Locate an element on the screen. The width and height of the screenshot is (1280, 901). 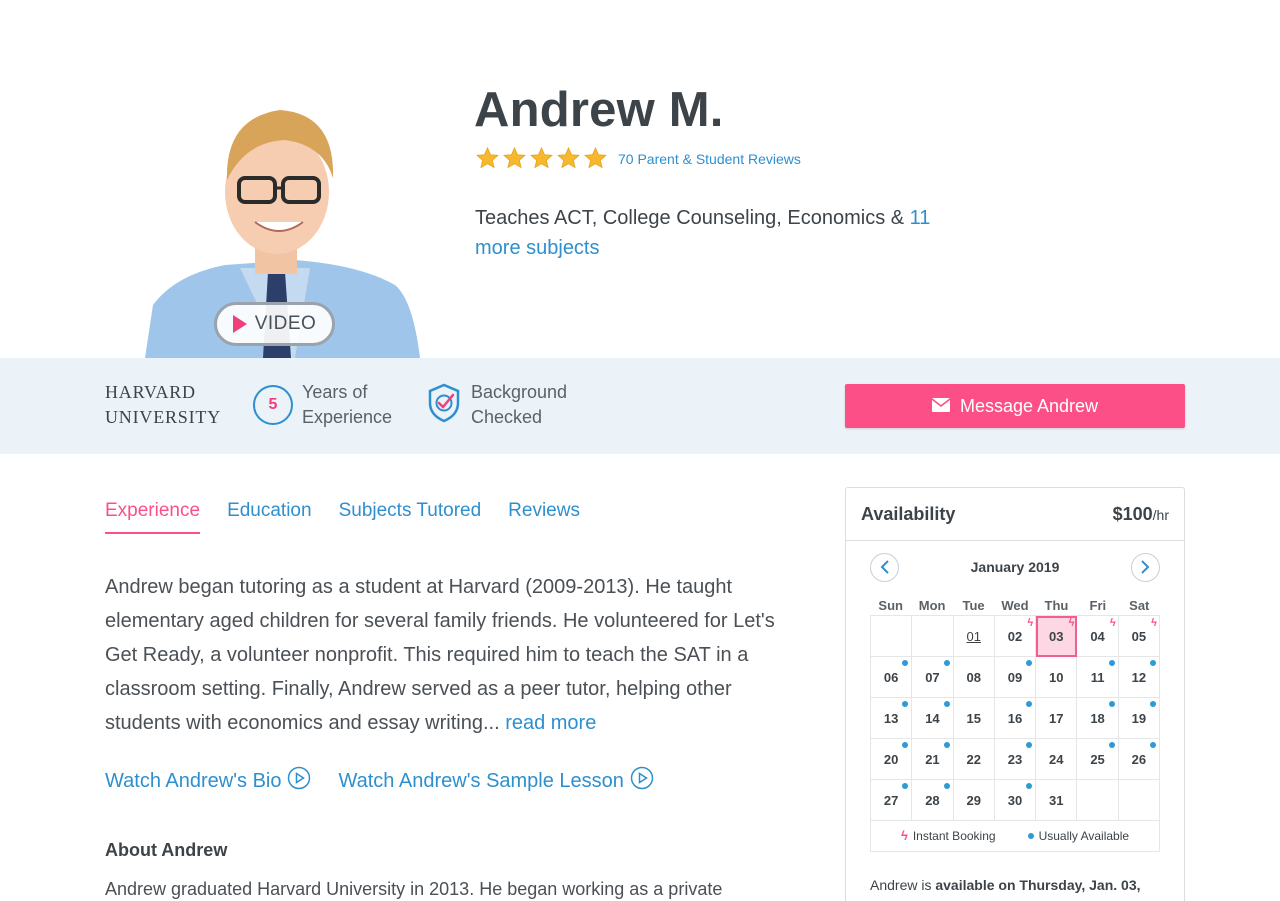
price-unit: /hr is located at coordinates (1160, 514).